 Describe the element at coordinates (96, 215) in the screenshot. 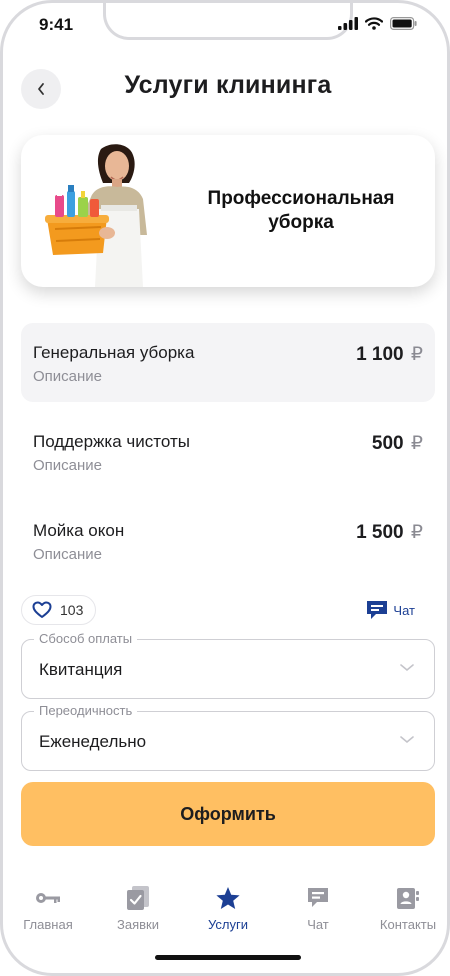

I see `cleaner-illustration` at that location.